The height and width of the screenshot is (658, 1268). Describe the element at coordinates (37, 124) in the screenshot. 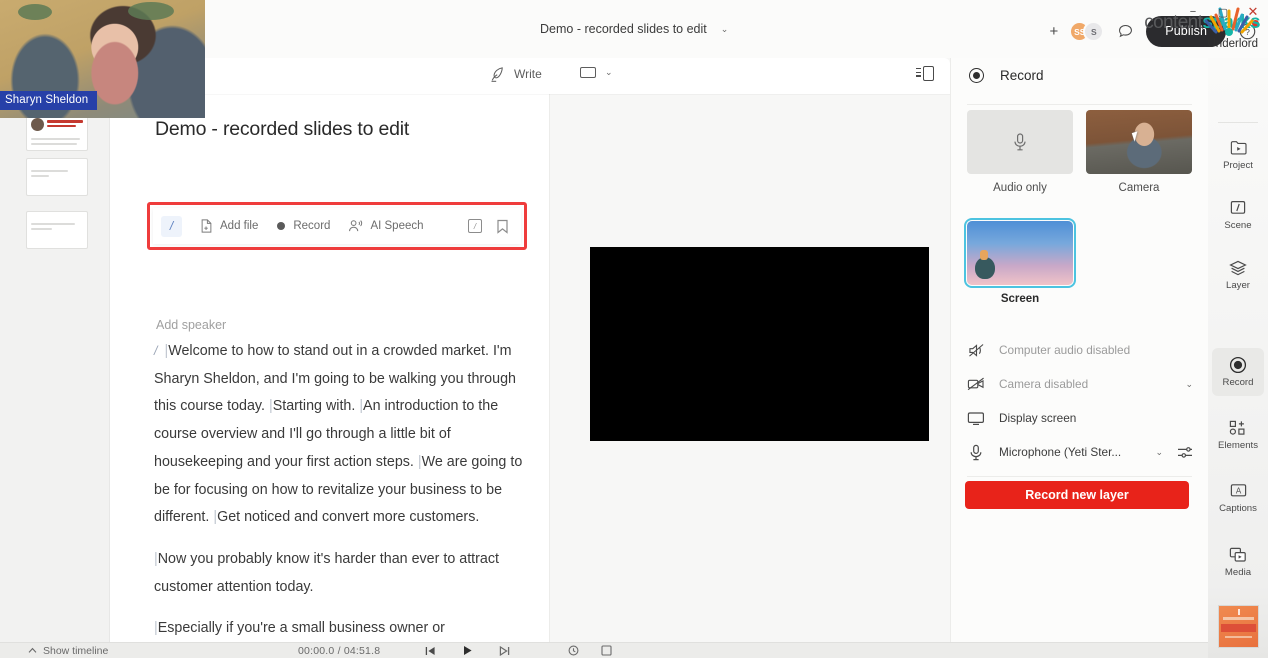

I see `avatar` at that location.